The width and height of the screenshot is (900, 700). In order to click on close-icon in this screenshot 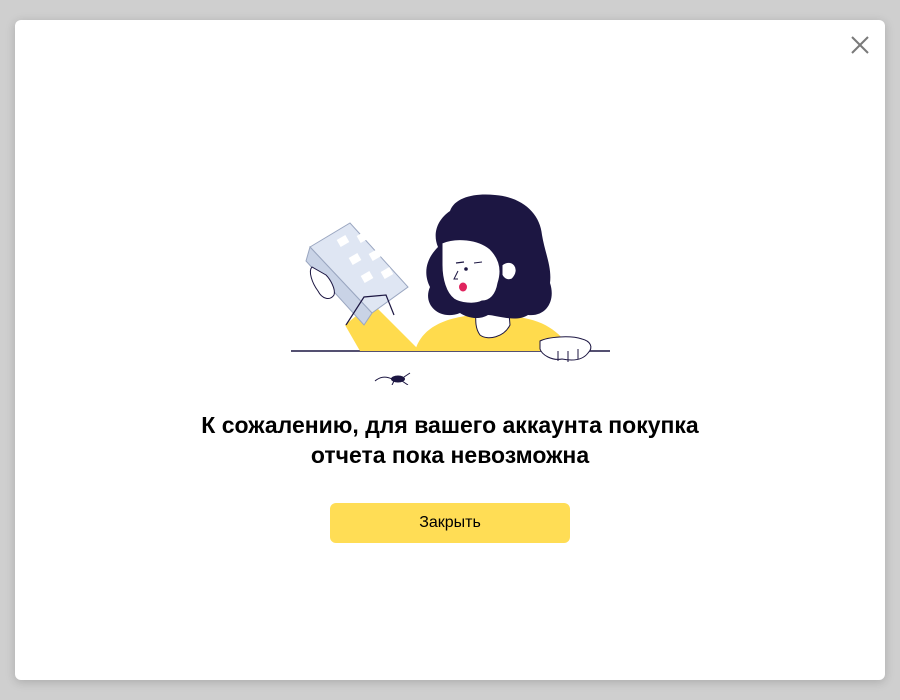, I will do `click(860, 45)`.